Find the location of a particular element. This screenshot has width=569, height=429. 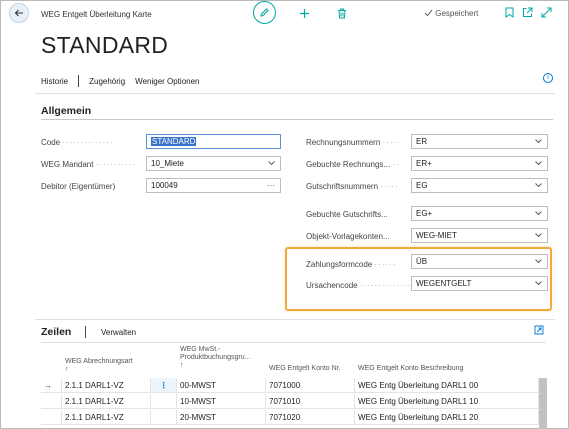

page-title: STANDARD is located at coordinates (105, 45).